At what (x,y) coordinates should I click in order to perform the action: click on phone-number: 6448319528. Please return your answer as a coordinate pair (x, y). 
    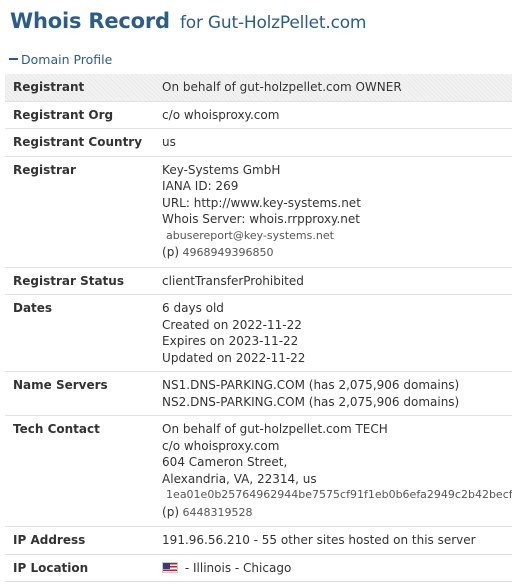
    Looking at the image, I should click on (217, 512).